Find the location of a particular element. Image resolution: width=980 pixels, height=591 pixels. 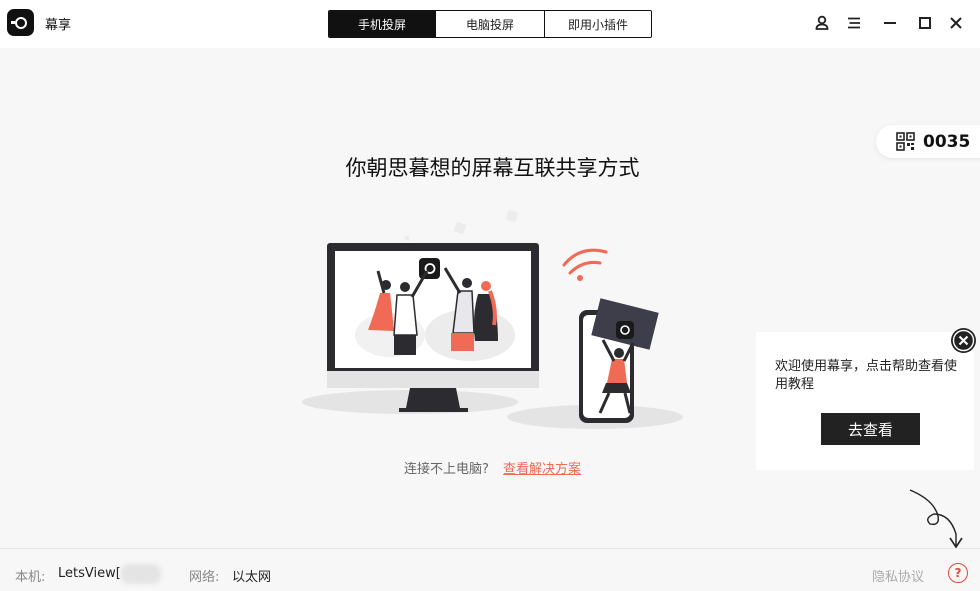

network-value: 以太网 is located at coordinates (252, 577).